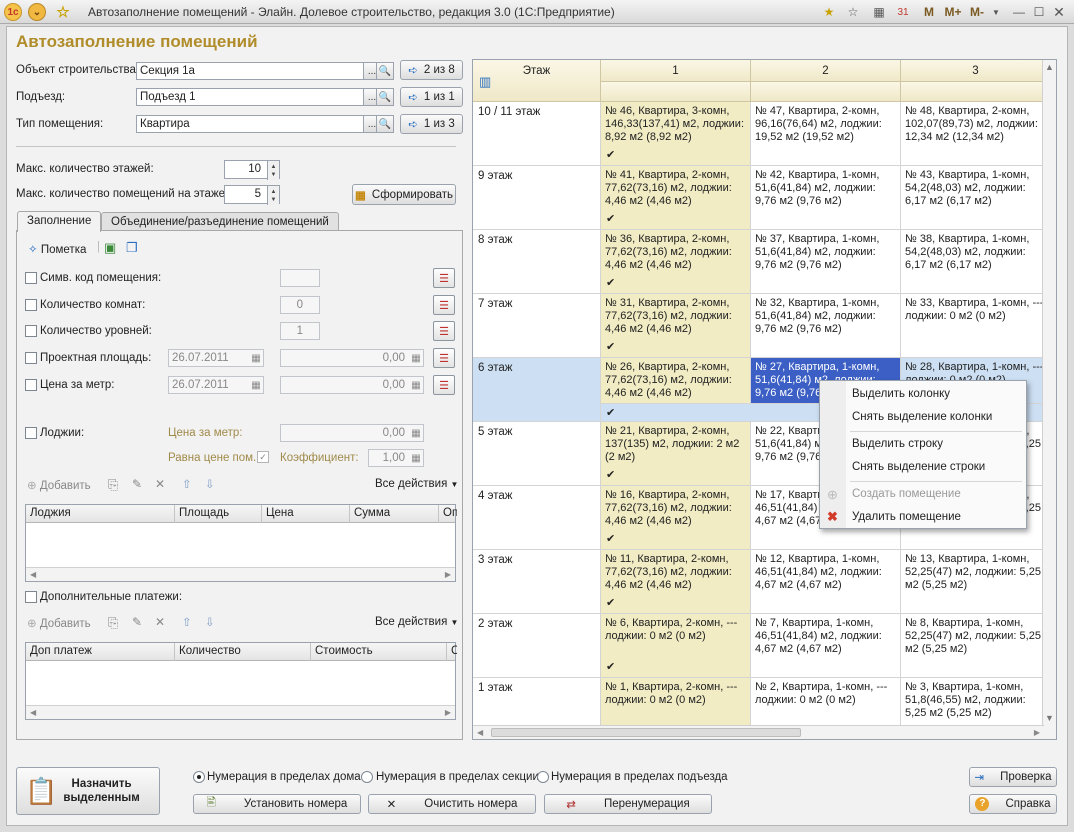  Describe the element at coordinates (394, 514) in the screenshot. I see `loggia-col-sum: Сумма` at that location.